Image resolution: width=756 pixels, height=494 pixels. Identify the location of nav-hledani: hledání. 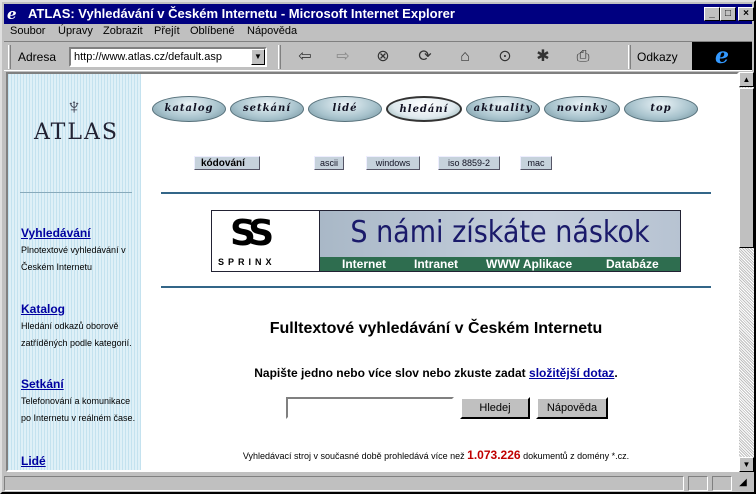
(424, 109).